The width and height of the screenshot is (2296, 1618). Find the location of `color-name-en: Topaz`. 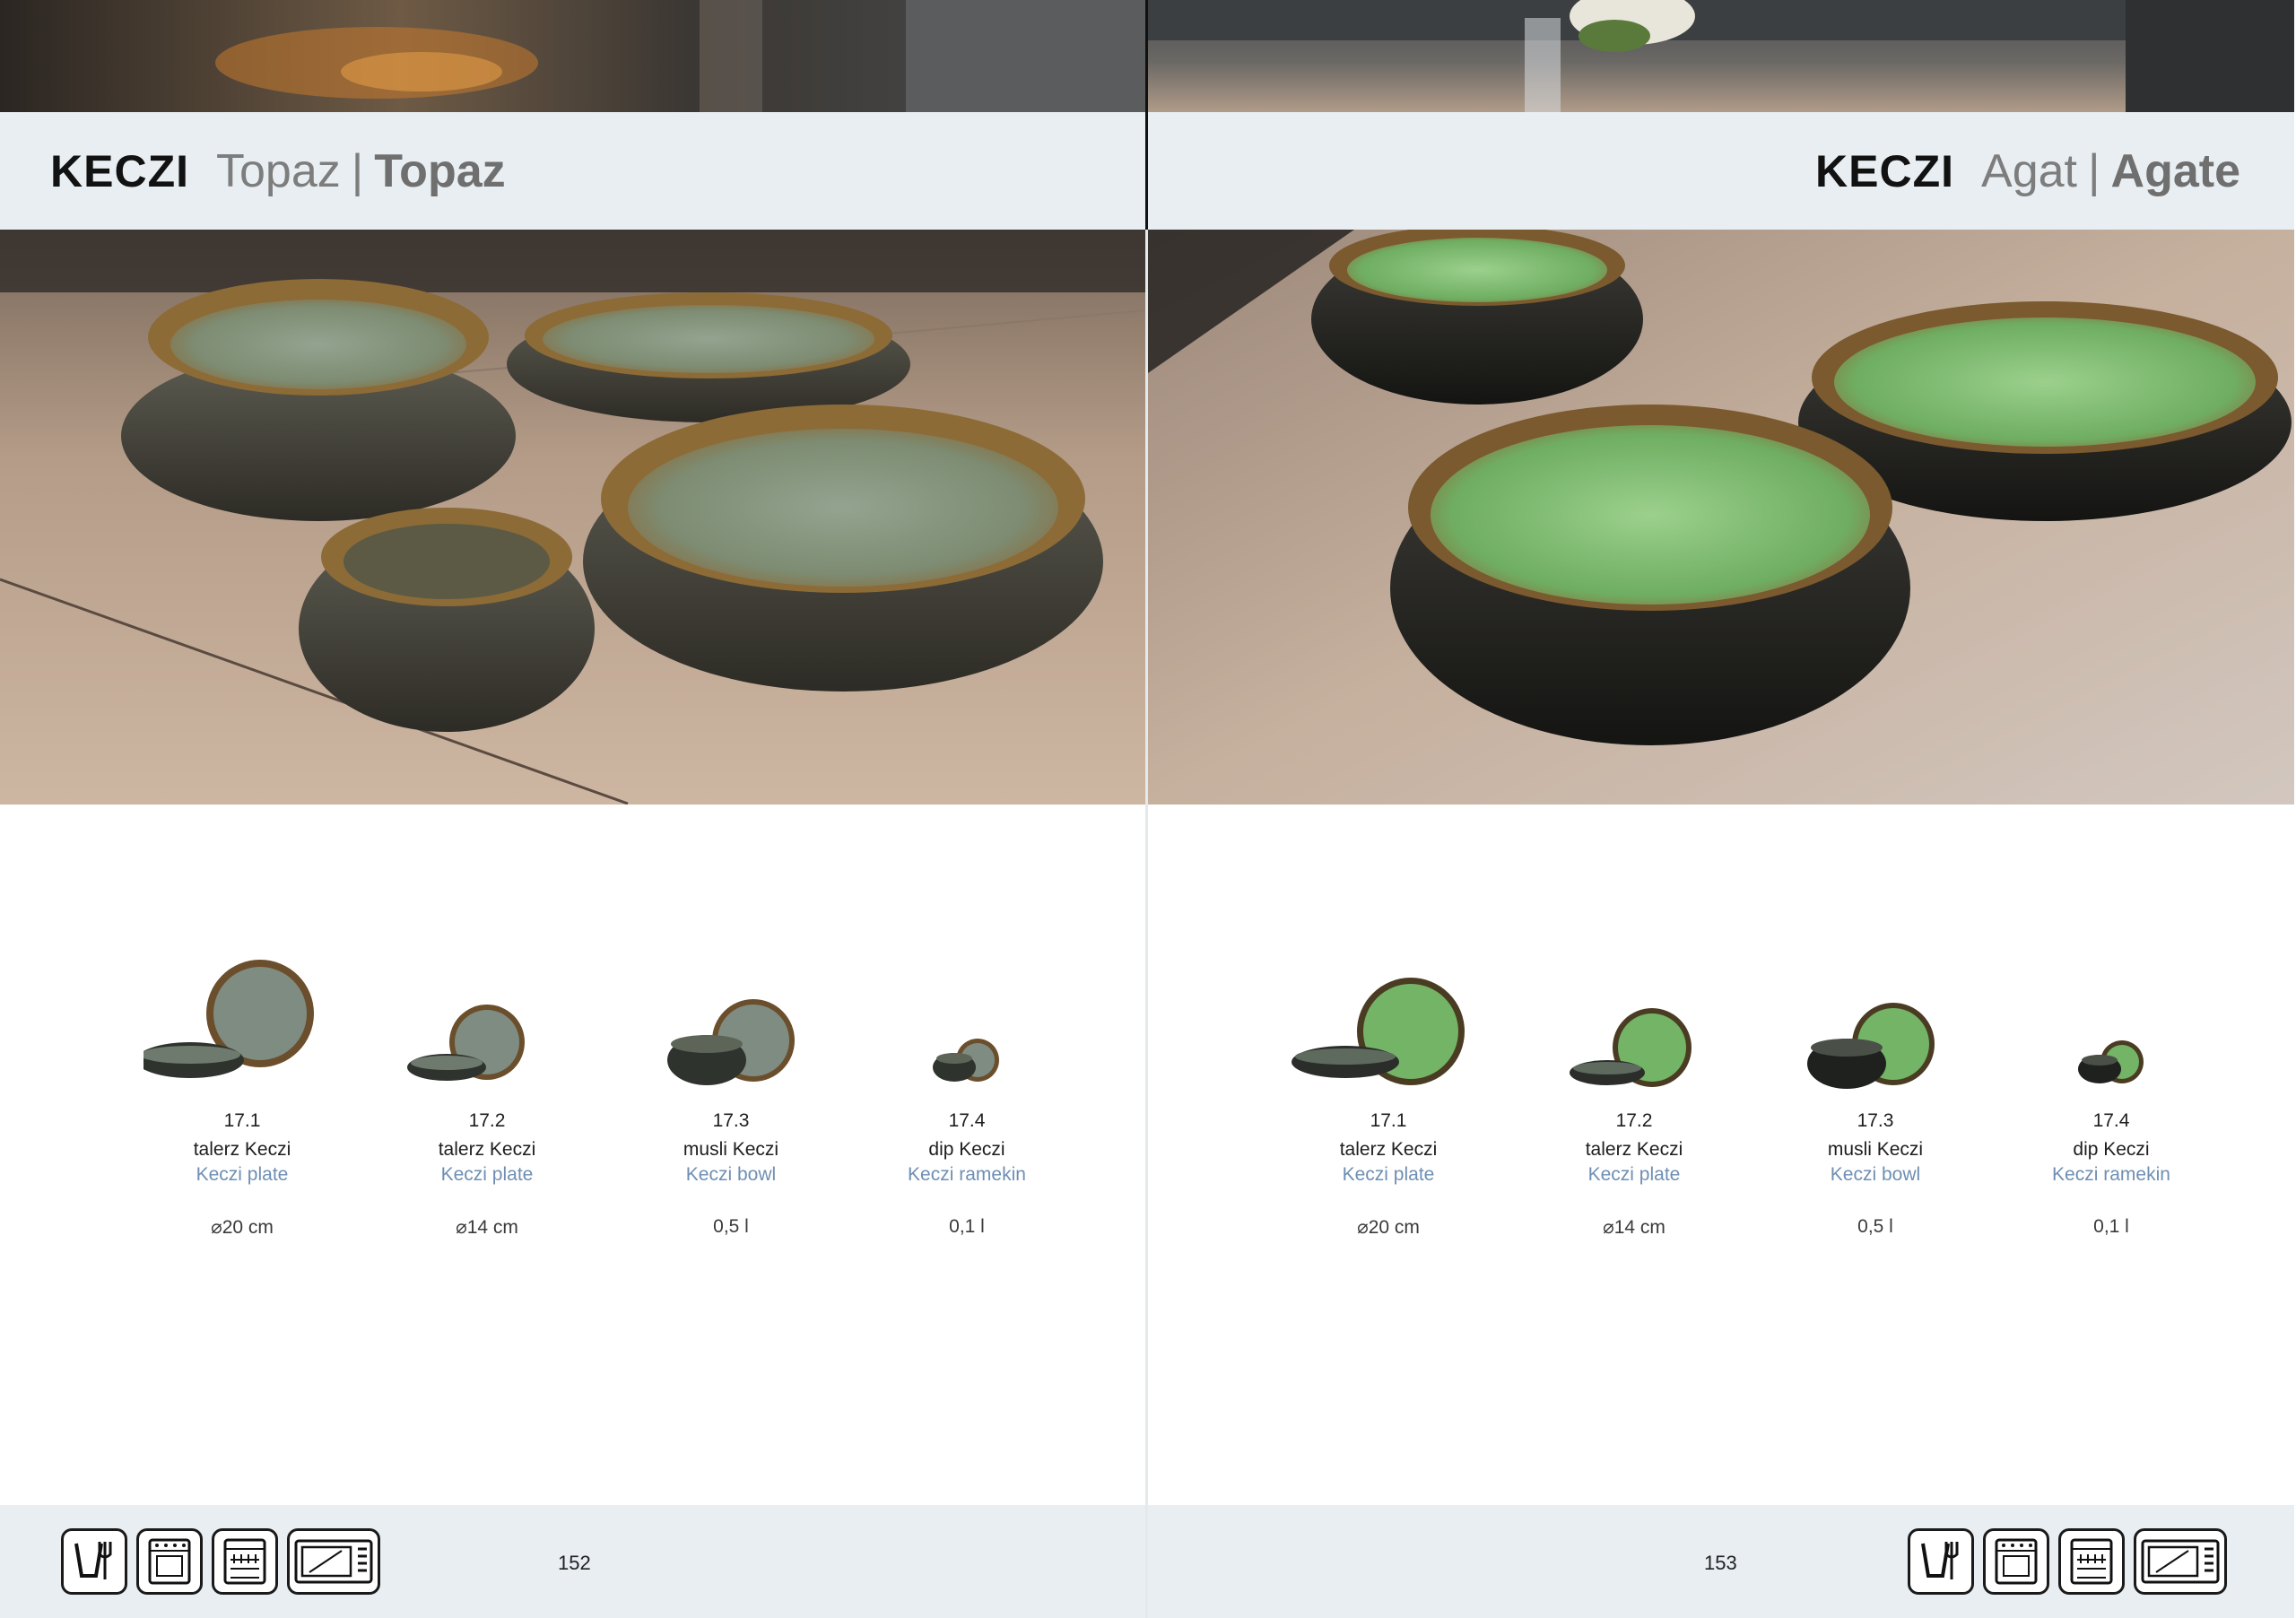

color-name-en: Topaz is located at coordinates (440, 170).